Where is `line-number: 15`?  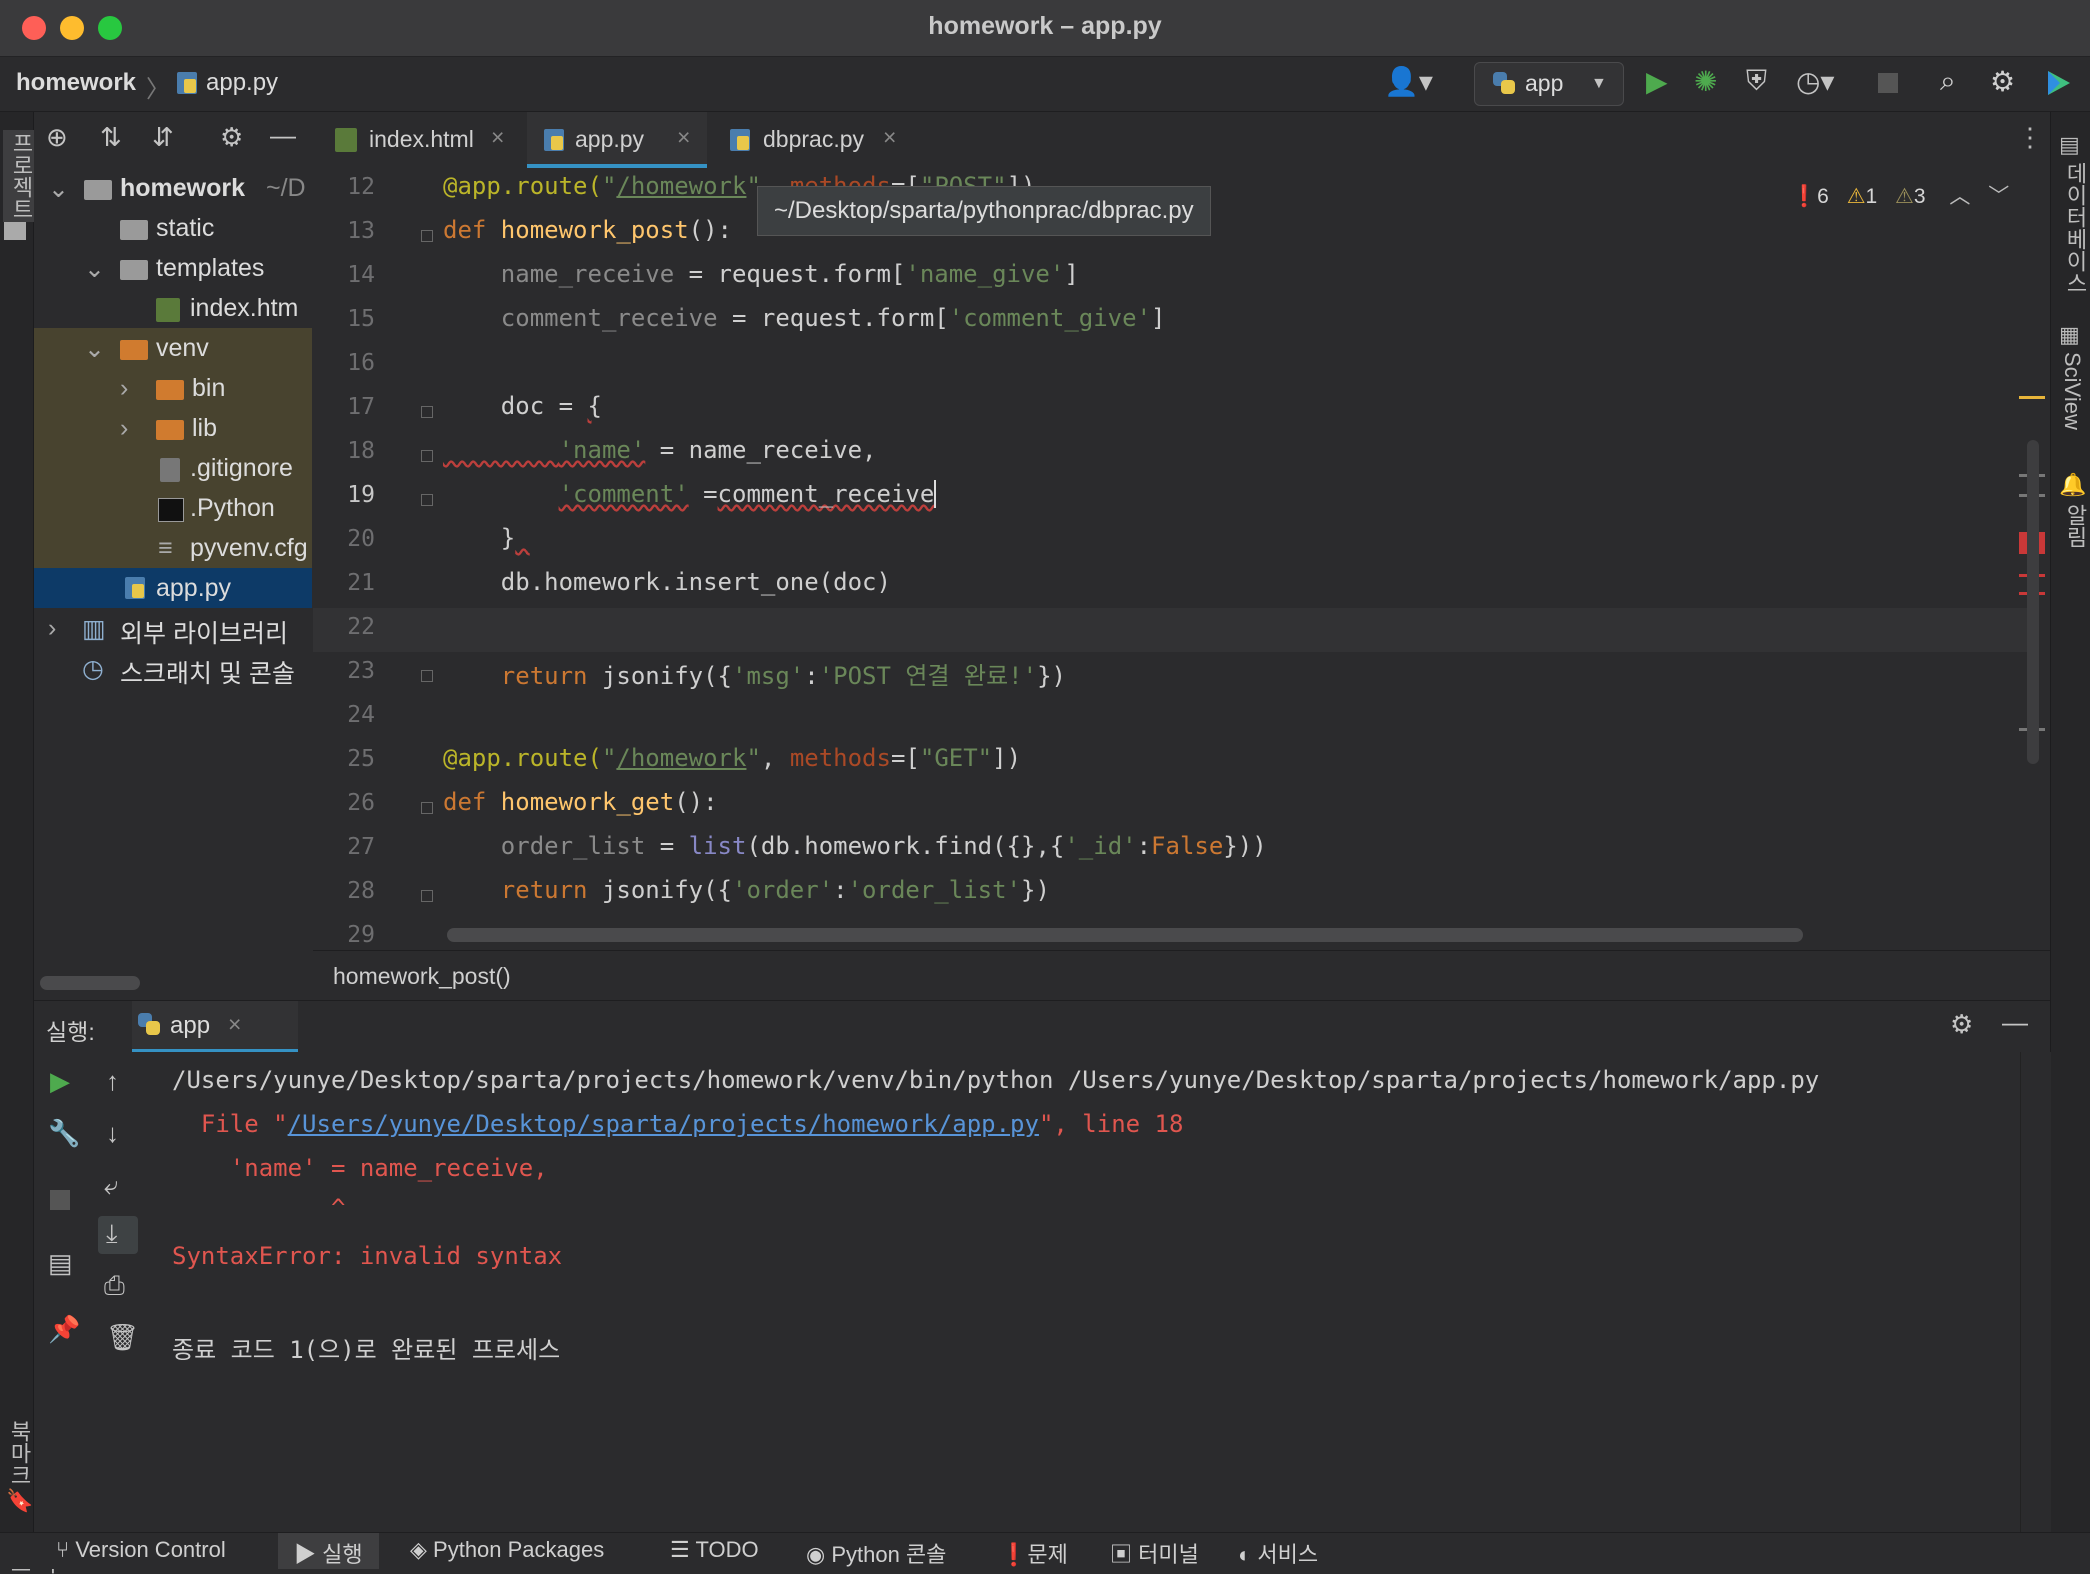
line-number: 15 is located at coordinates (361, 319).